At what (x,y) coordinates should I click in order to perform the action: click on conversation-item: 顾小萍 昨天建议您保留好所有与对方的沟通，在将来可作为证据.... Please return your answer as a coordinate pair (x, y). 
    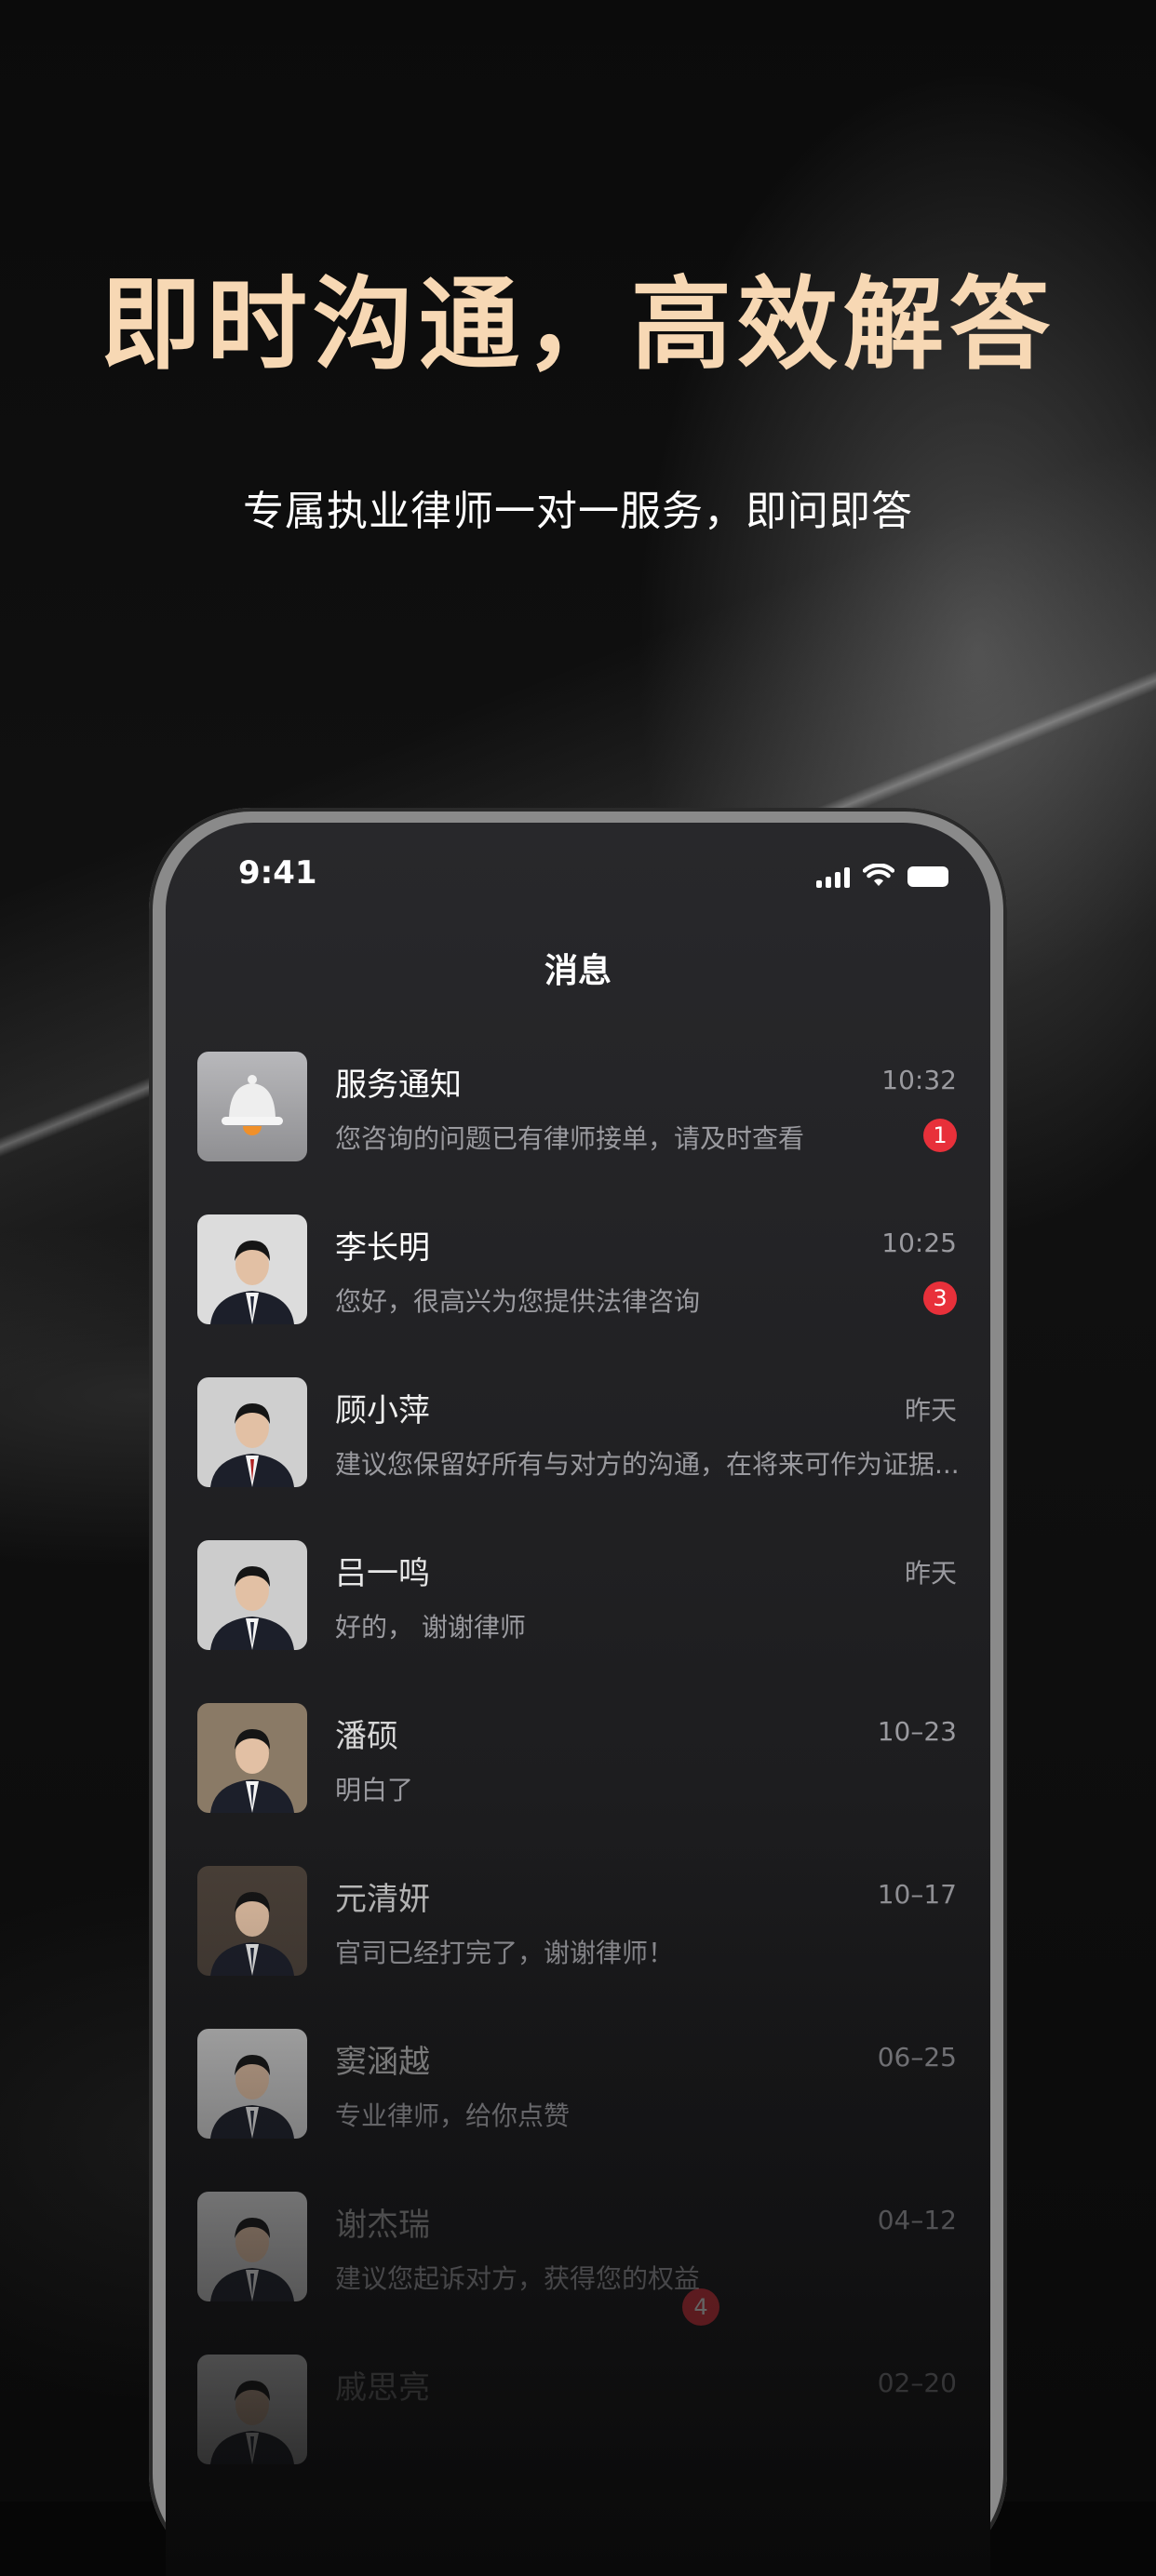
    Looking at the image, I should click on (578, 1458).